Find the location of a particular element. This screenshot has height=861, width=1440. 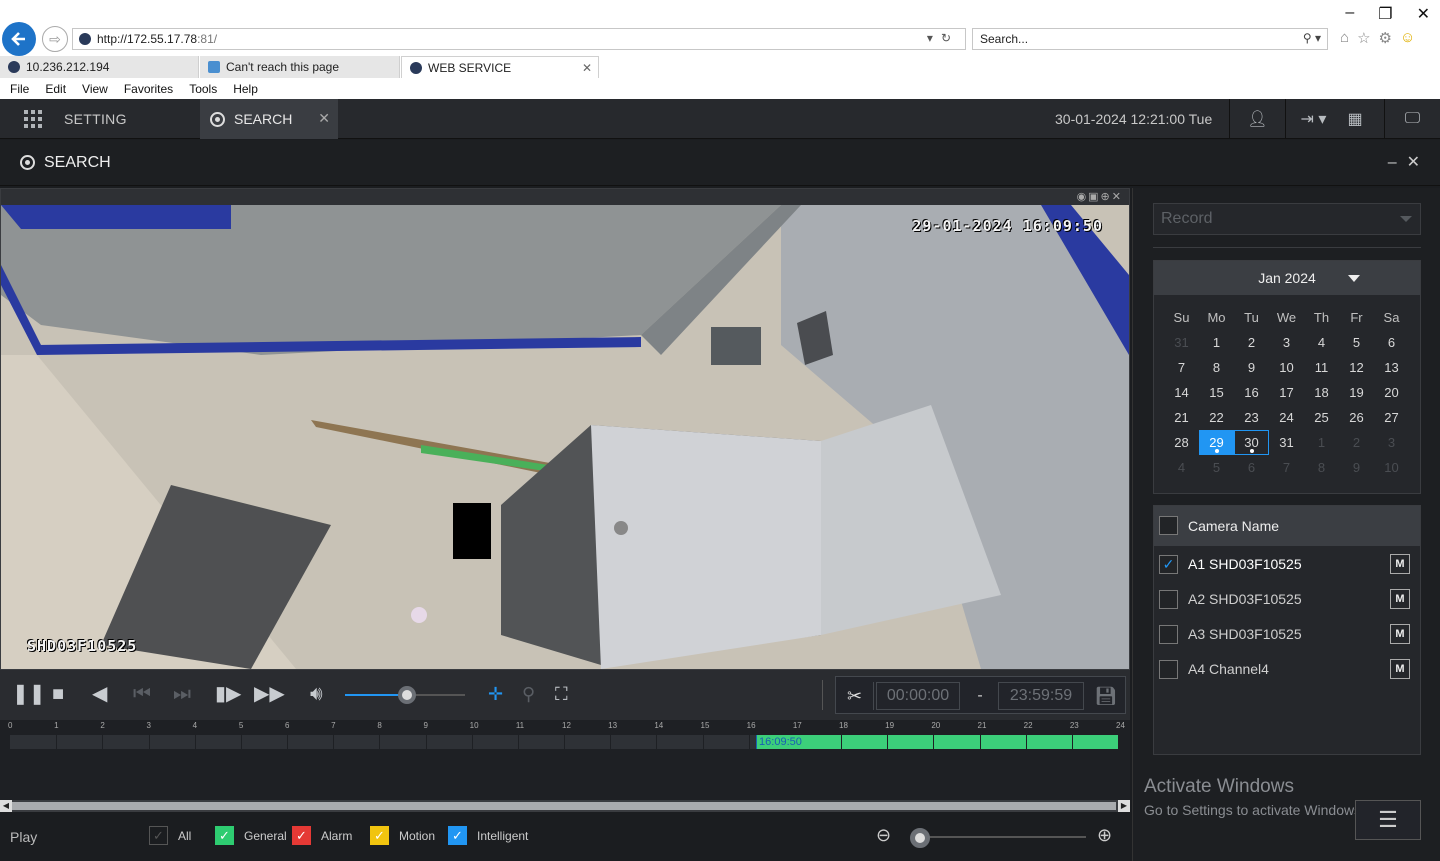

calendar-day: 3 is located at coordinates (1391, 442).